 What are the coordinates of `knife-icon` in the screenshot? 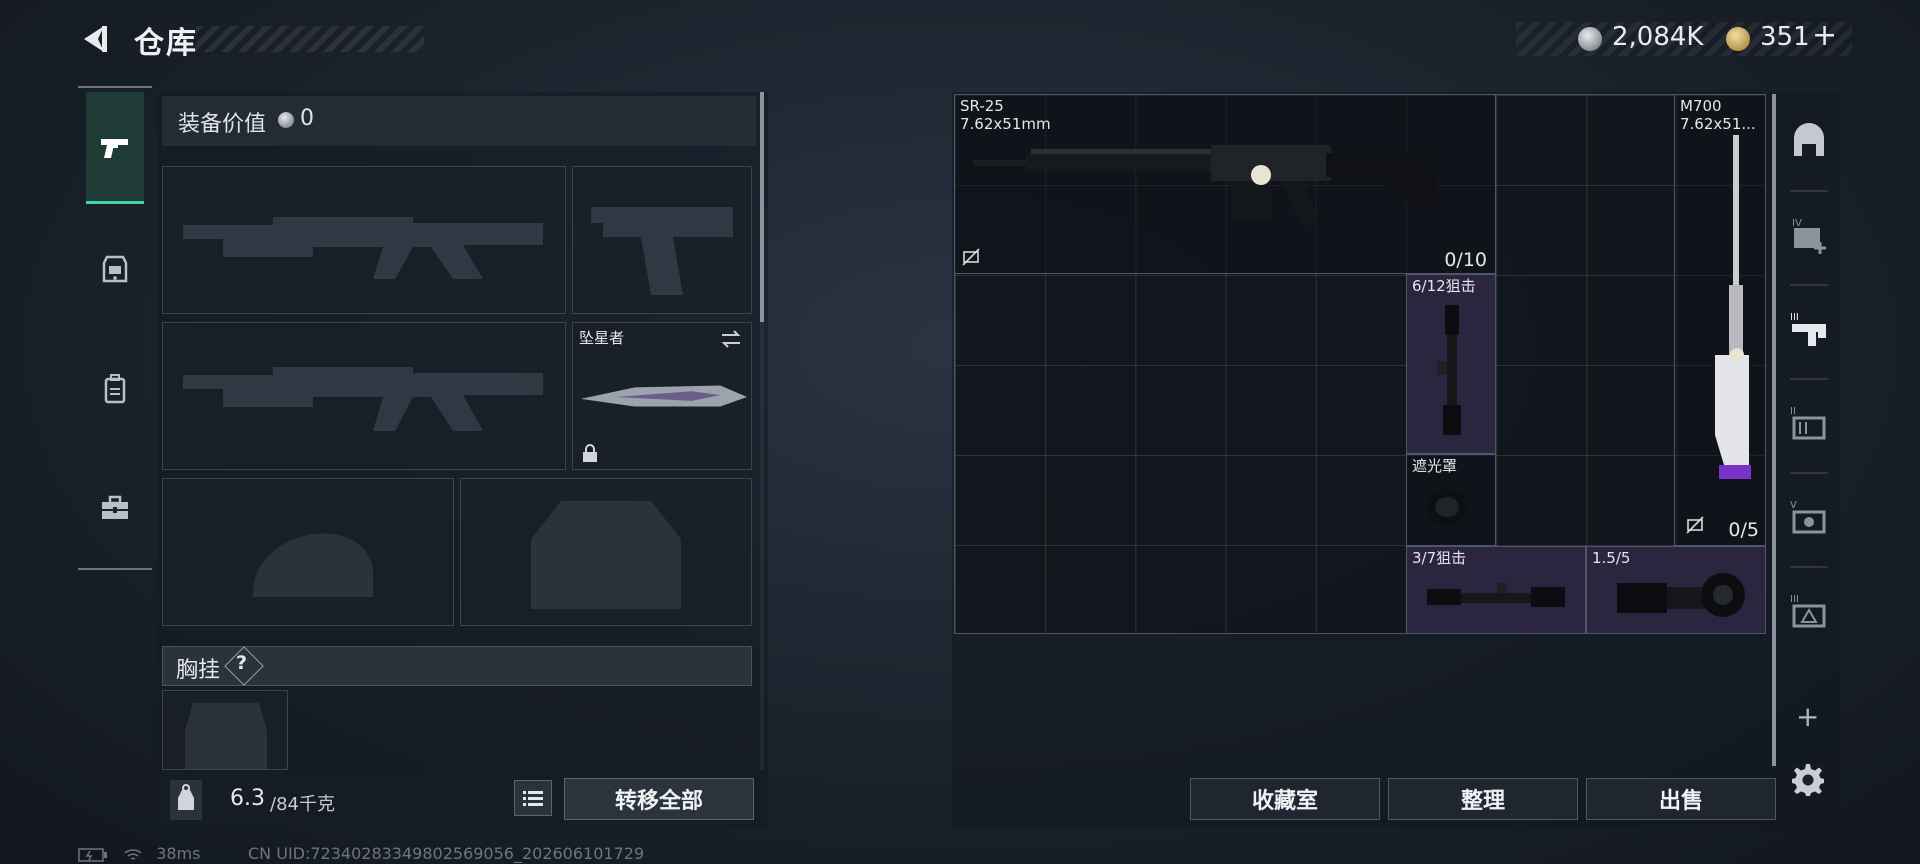 It's located at (664, 396).